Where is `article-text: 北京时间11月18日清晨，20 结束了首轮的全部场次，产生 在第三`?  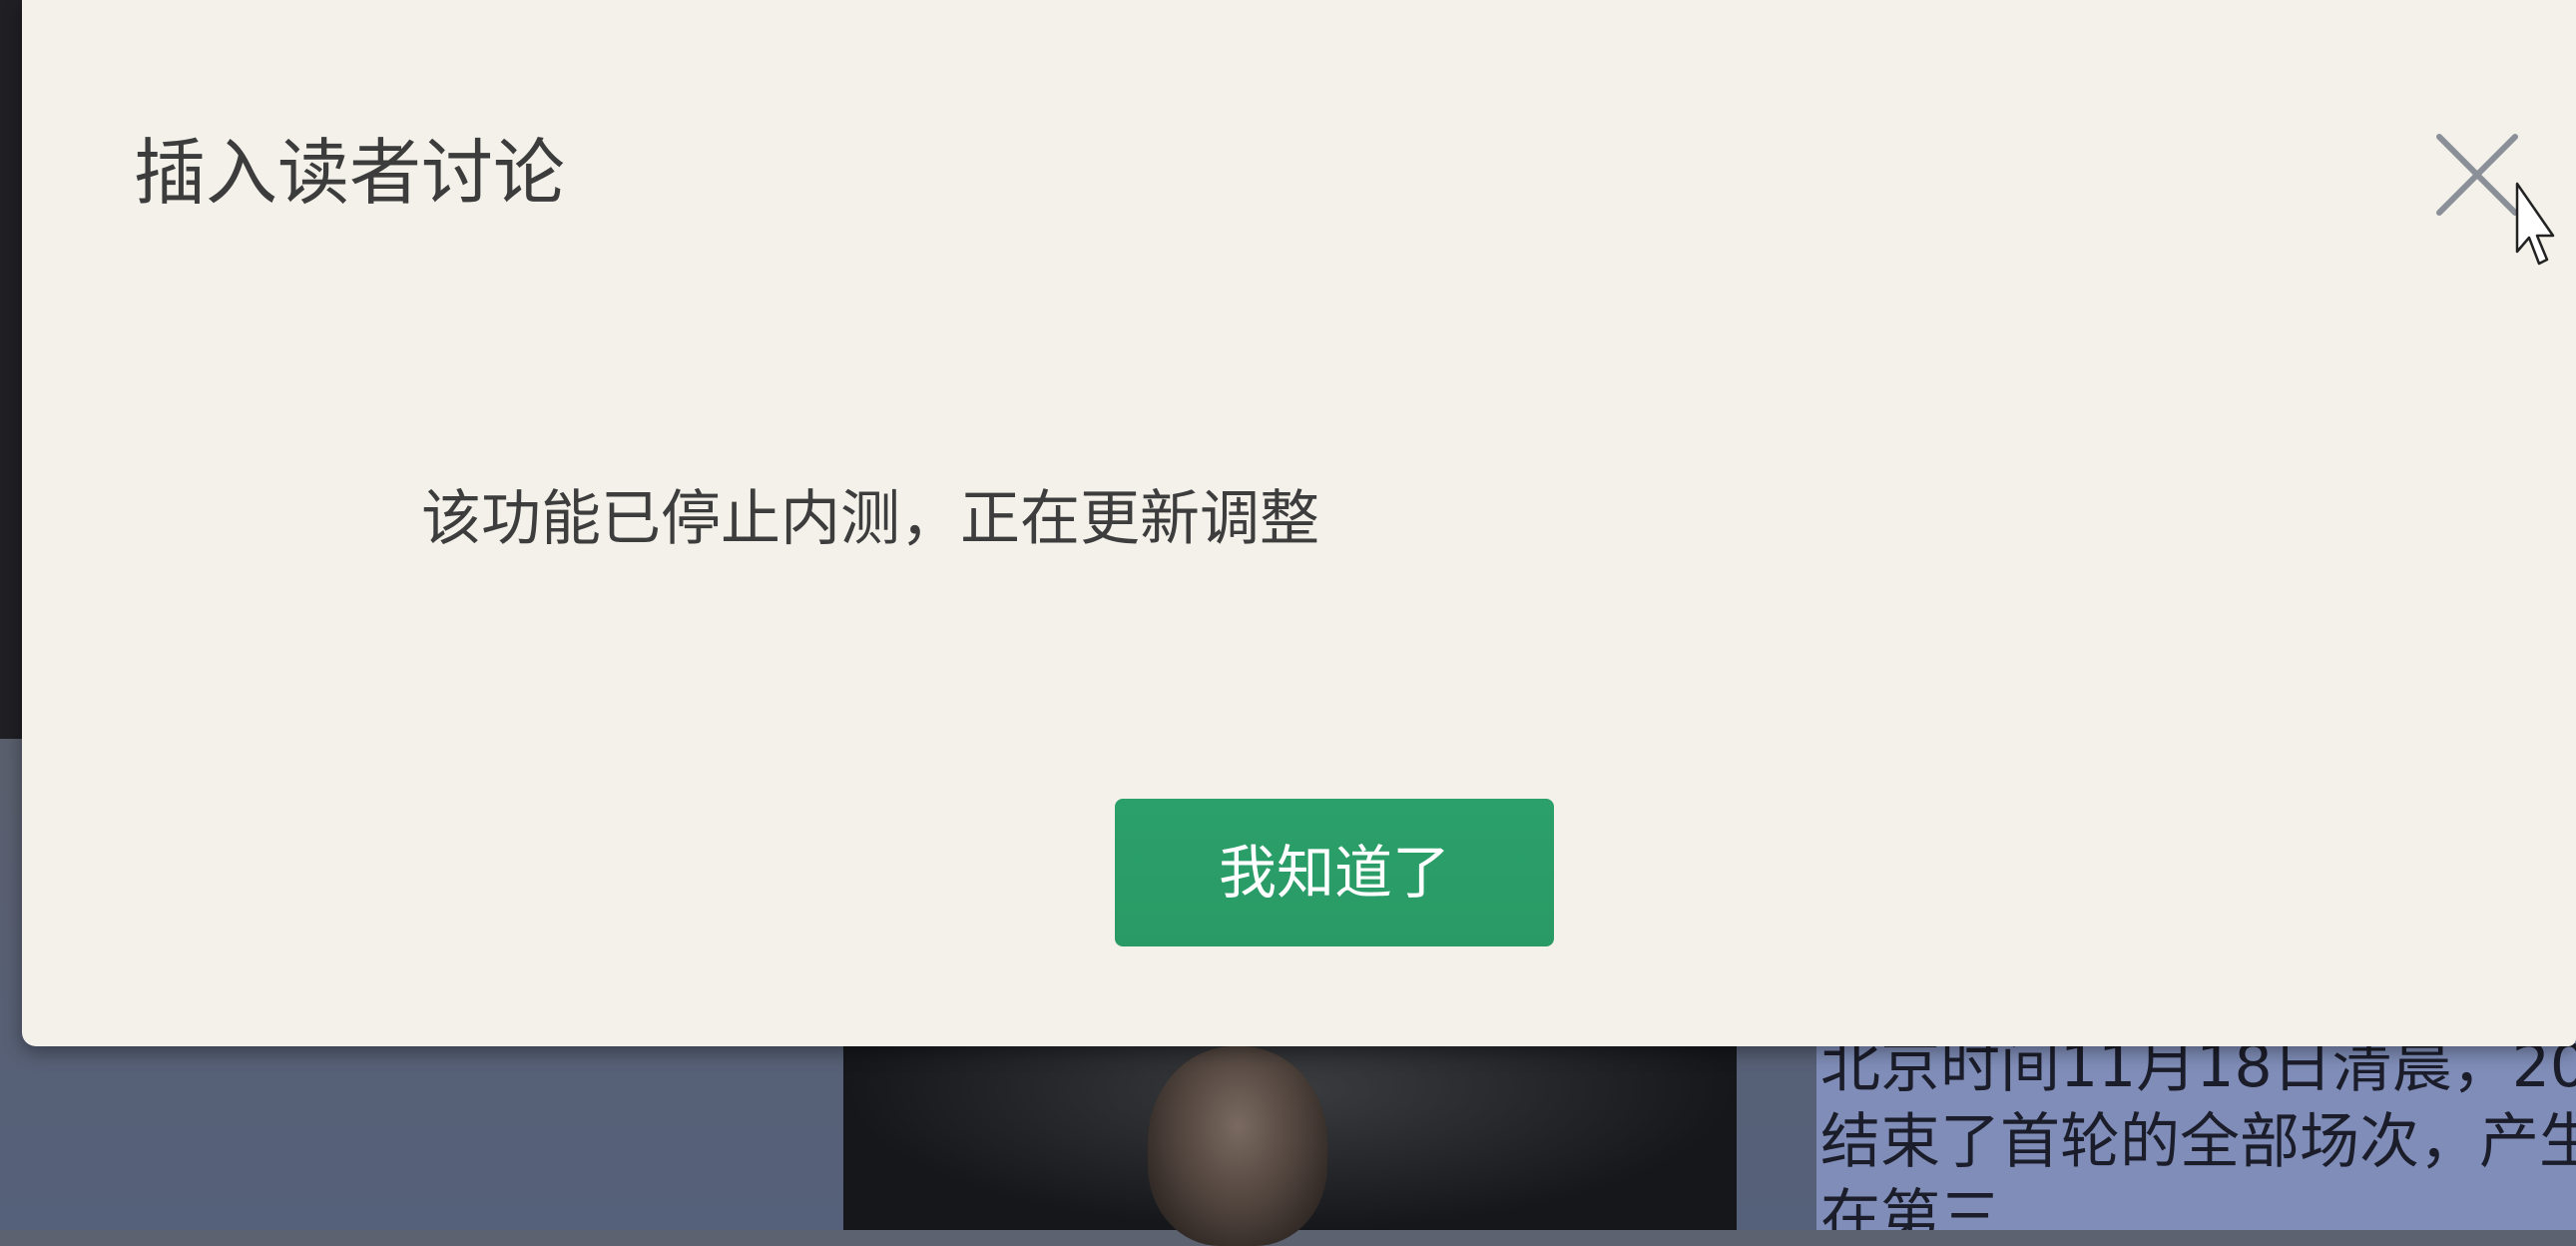 article-text: 北京时间11月18日清晨，20 结束了首轮的全部场次，产生 在第三 is located at coordinates (2196, 1129).